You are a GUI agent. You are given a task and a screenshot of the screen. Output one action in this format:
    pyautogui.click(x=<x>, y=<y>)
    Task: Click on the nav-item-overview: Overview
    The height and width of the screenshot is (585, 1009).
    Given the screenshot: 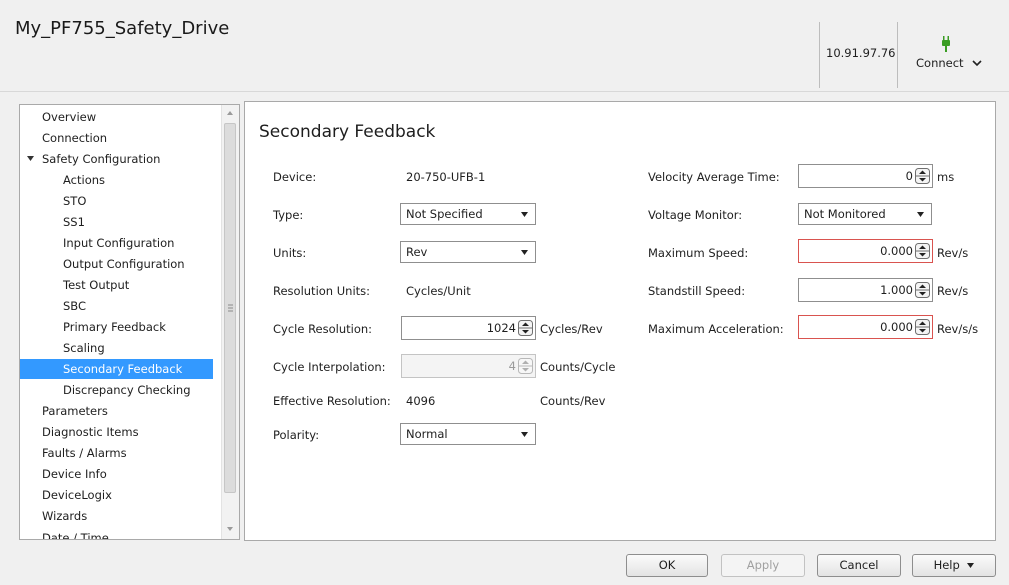 What is the action you would take?
    pyautogui.click(x=129, y=117)
    